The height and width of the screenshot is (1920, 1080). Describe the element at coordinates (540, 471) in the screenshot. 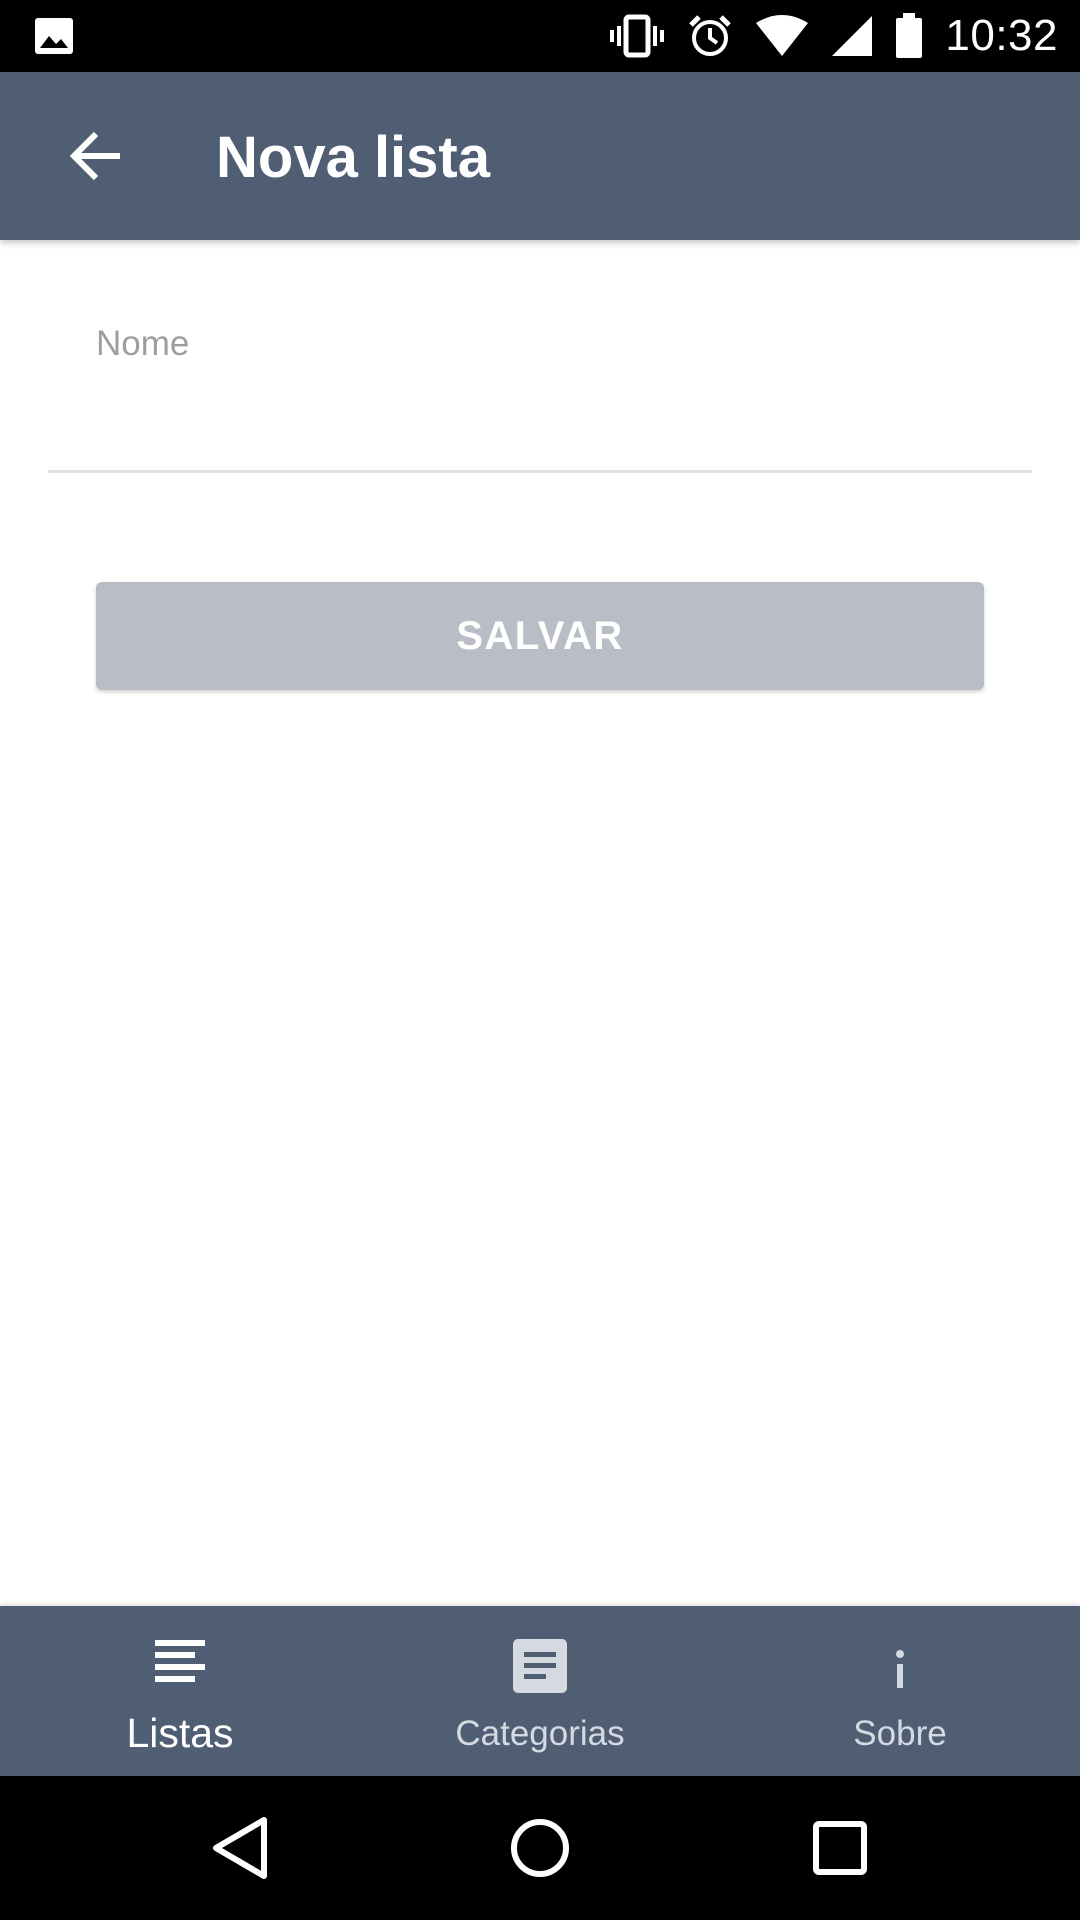

I see `name-field-underline` at that location.